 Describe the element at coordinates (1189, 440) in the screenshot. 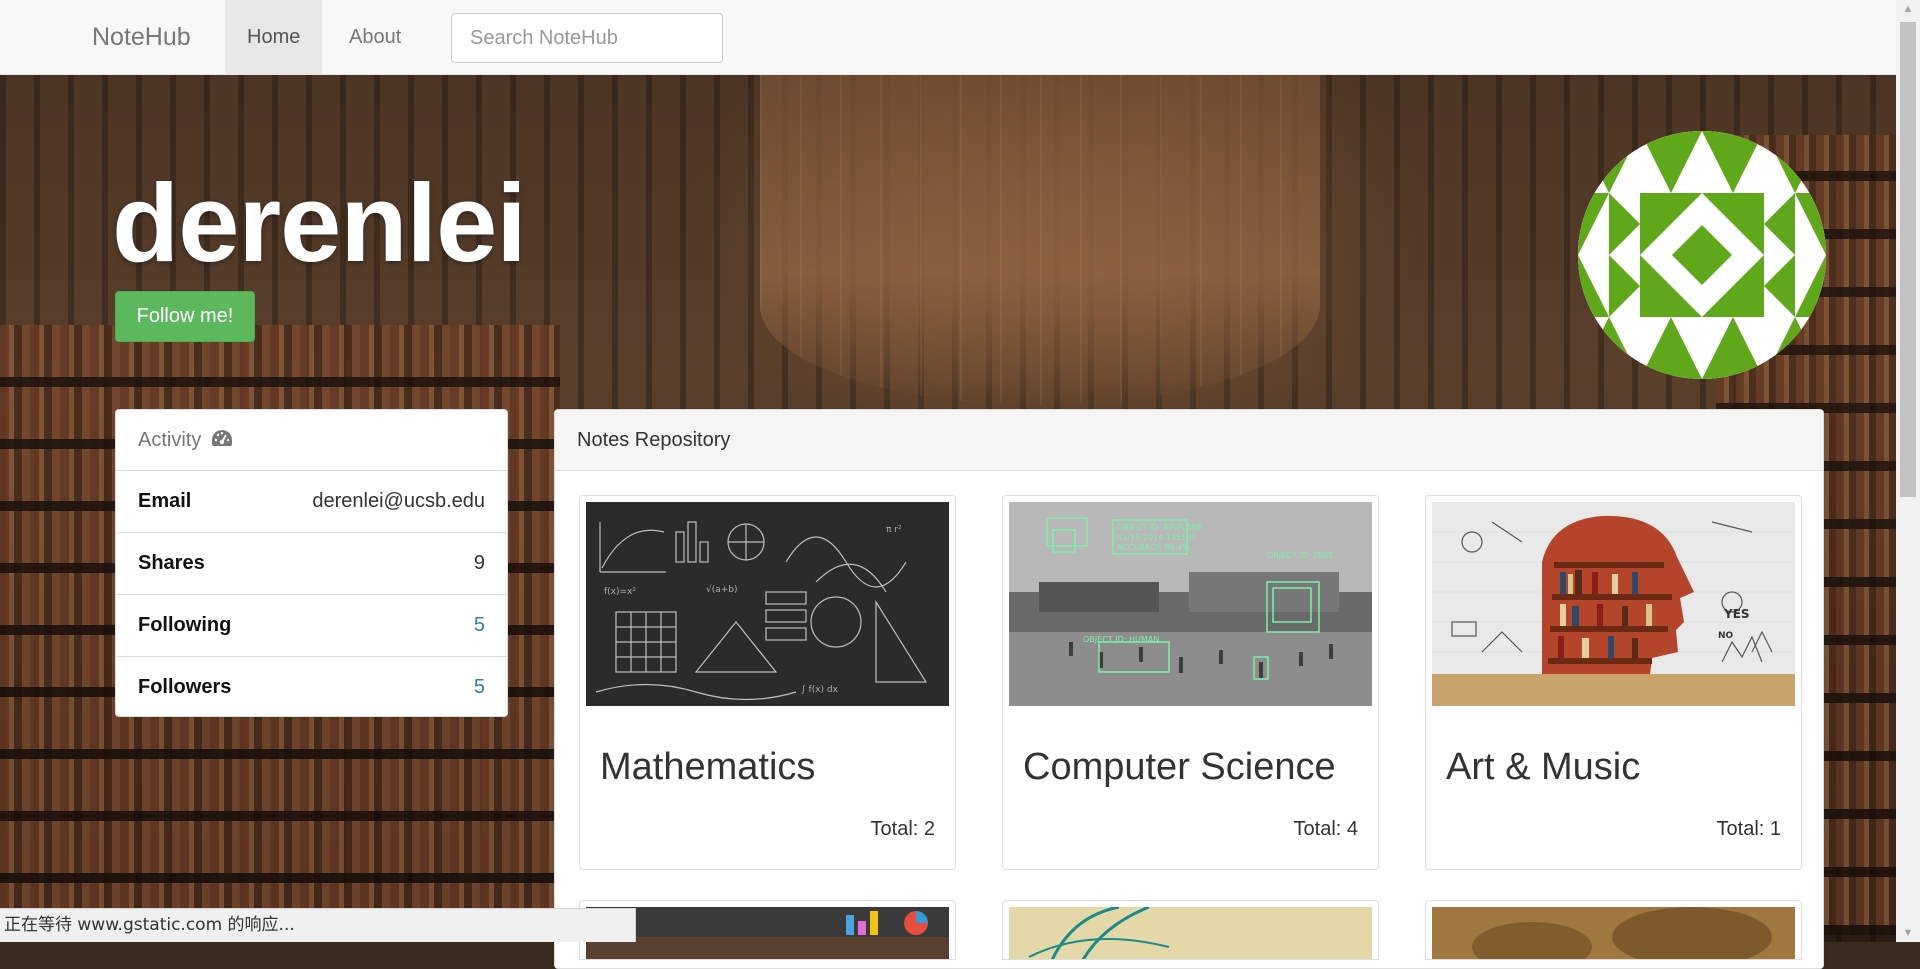

I see `notes-heading: Notes Repository` at that location.